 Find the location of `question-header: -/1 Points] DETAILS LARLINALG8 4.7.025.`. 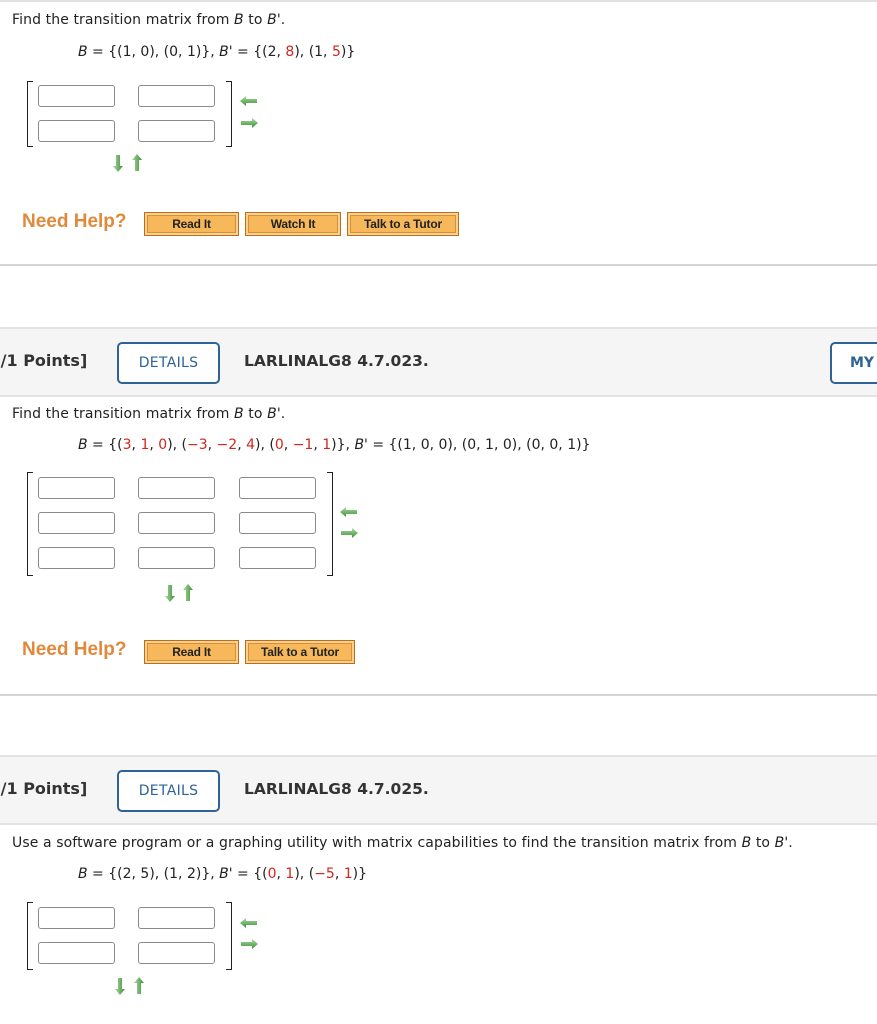

question-header: -/1 Points] DETAILS LARLINALG8 4.7.025. is located at coordinates (438, 790).